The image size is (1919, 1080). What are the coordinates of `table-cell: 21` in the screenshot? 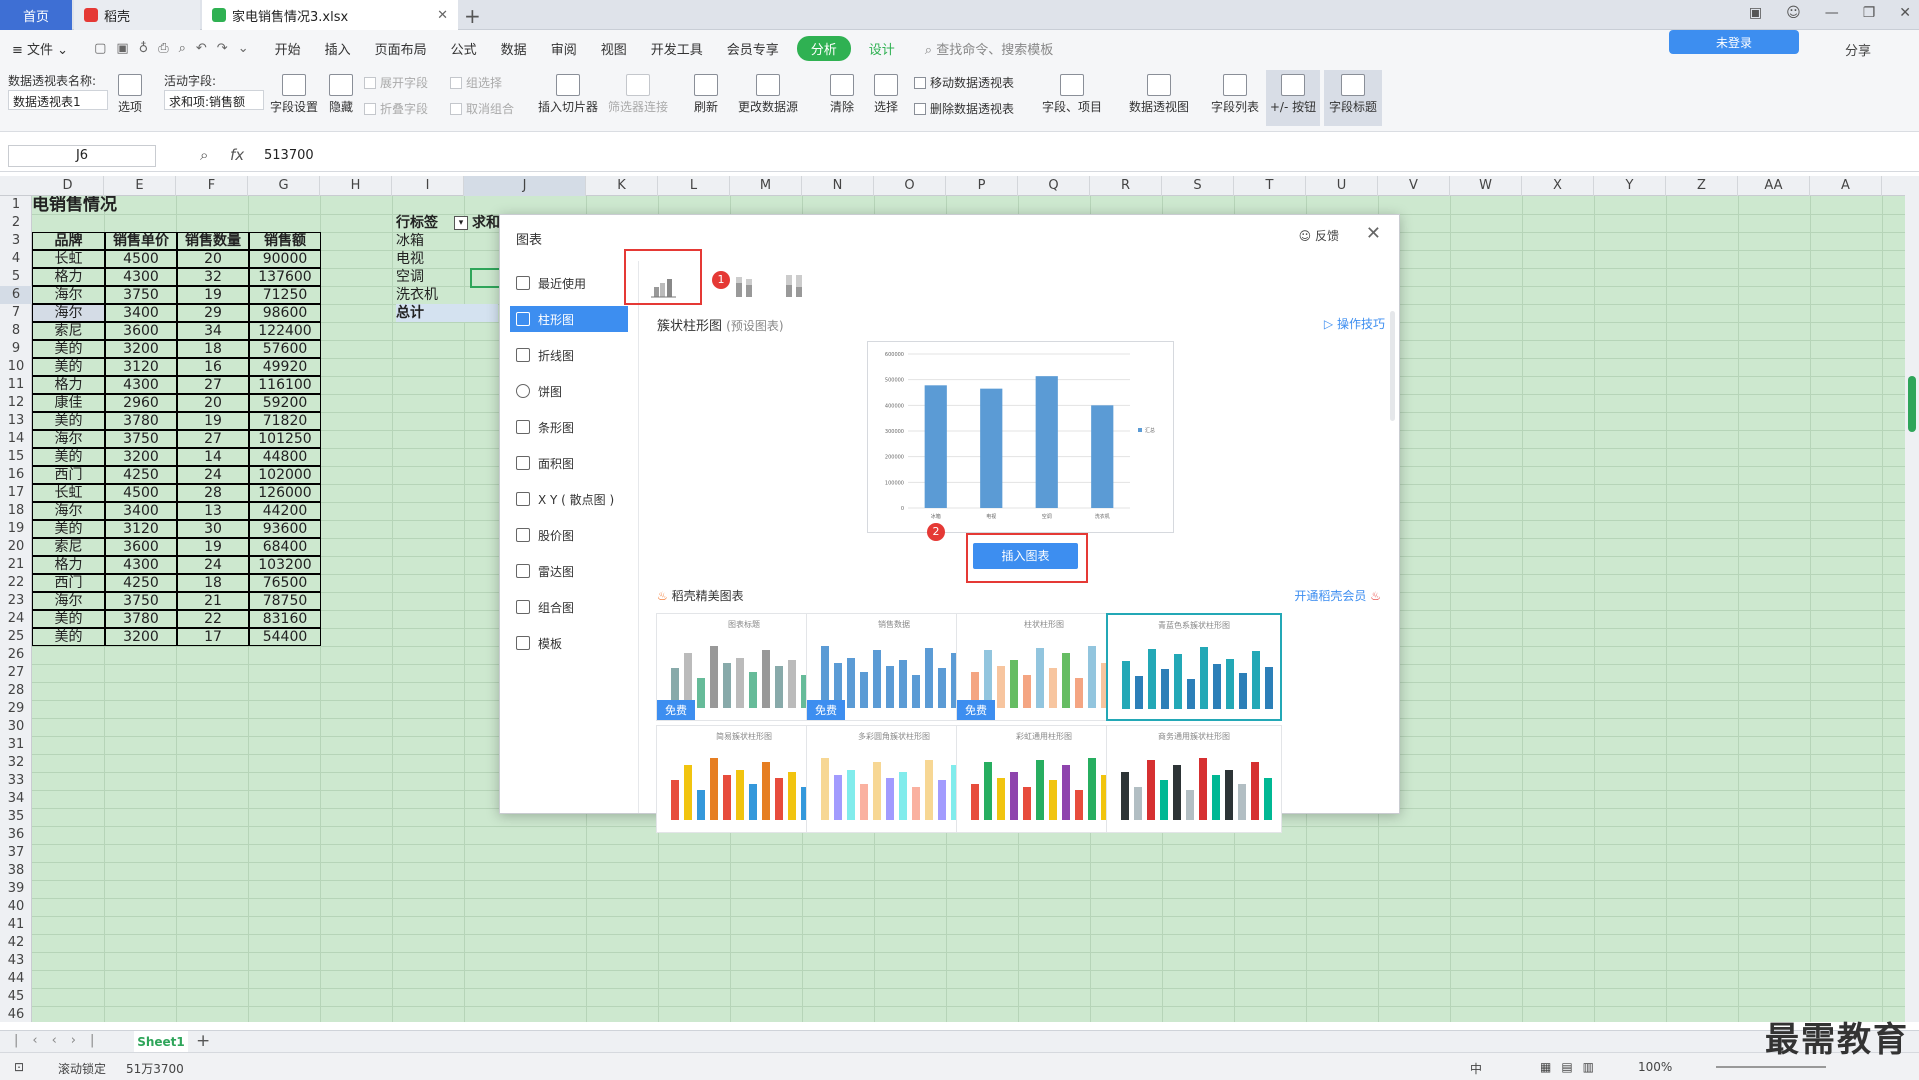 It's located at (213, 601).